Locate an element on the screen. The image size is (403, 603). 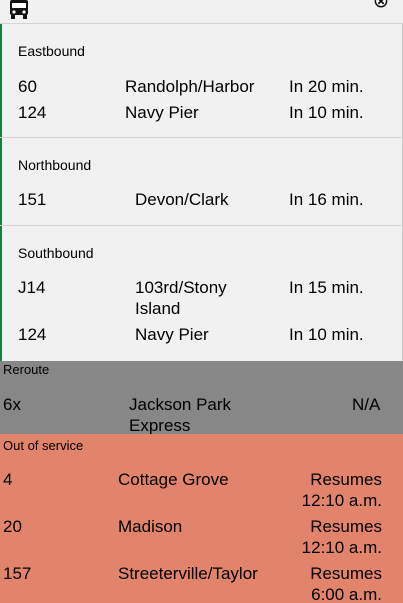
route-number: 157 is located at coordinates (17, 573).